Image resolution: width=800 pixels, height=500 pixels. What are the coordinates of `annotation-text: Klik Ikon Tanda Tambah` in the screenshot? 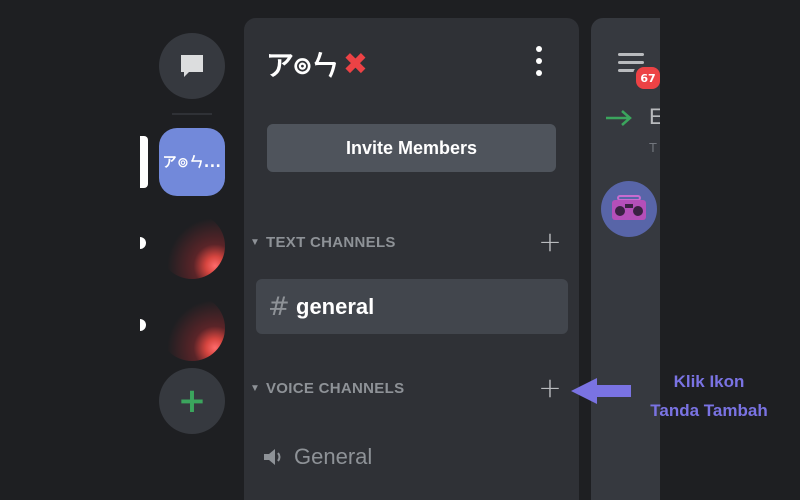 It's located at (709, 396).